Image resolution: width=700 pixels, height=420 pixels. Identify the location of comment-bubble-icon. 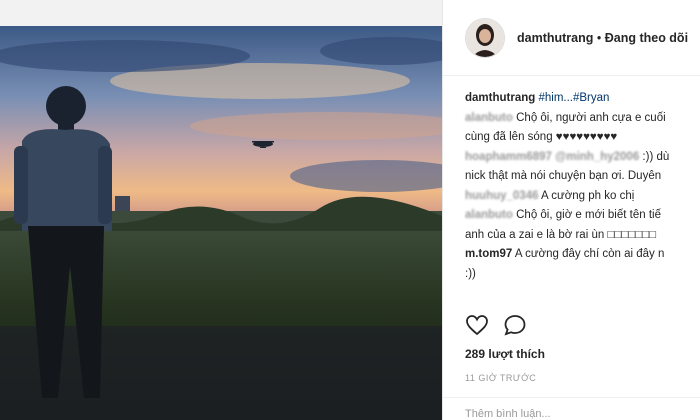
(515, 327).